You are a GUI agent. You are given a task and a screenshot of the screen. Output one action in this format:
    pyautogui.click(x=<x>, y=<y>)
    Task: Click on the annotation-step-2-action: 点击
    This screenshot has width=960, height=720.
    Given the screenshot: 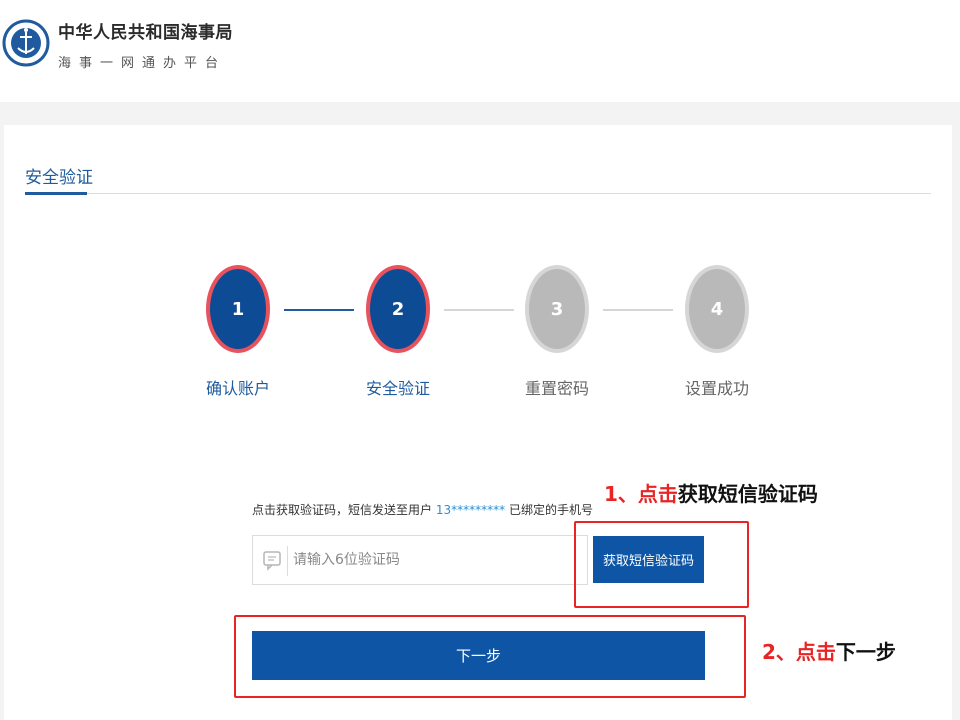 What is the action you would take?
    pyautogui.click(x=815, y=652)
    